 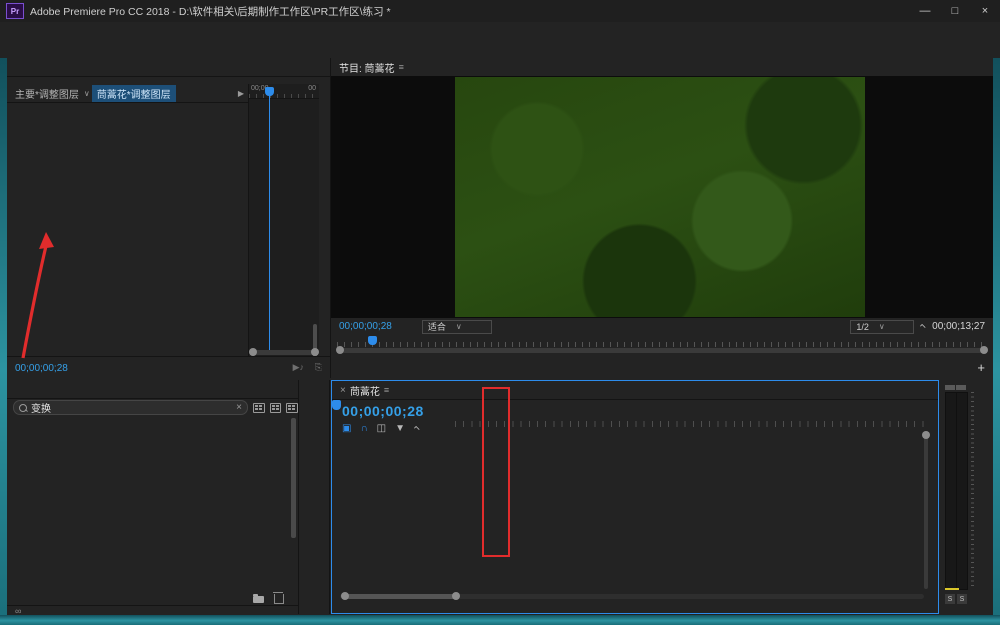 I want to click on effects-search-row: 变换 ×, so click(x=152, y=407).